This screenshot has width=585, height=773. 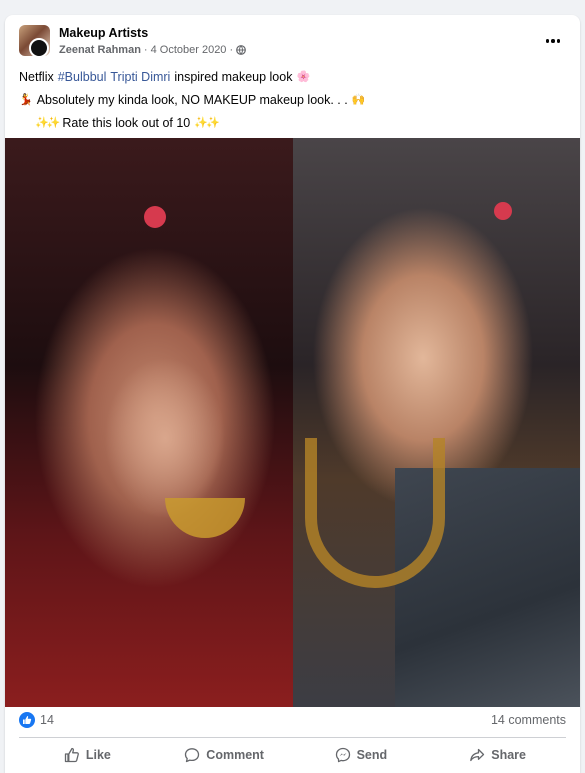 I want to click on like-reaction-icon, so click(x=27, y=720).